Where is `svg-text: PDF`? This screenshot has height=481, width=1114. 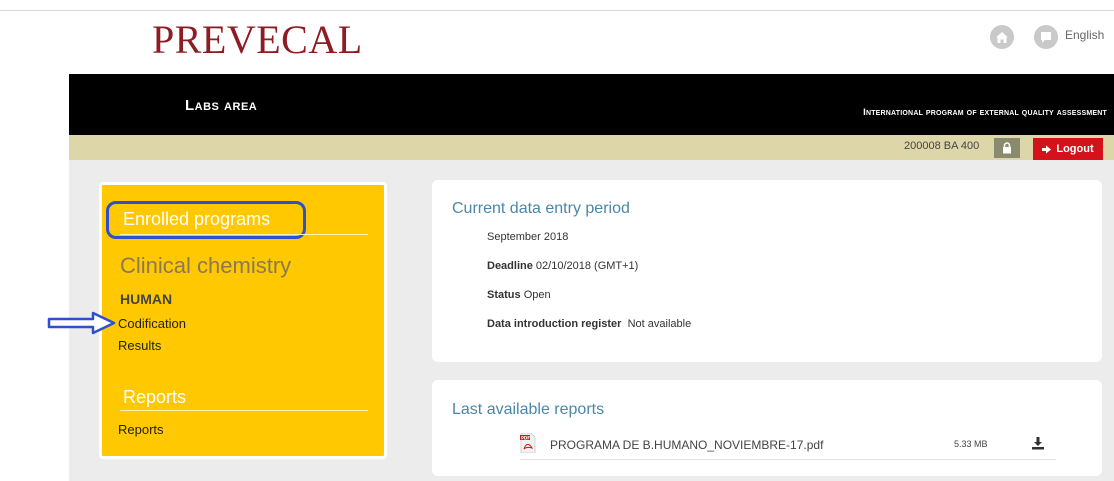
svg-text: PDF is located at coordinates (525, 437).